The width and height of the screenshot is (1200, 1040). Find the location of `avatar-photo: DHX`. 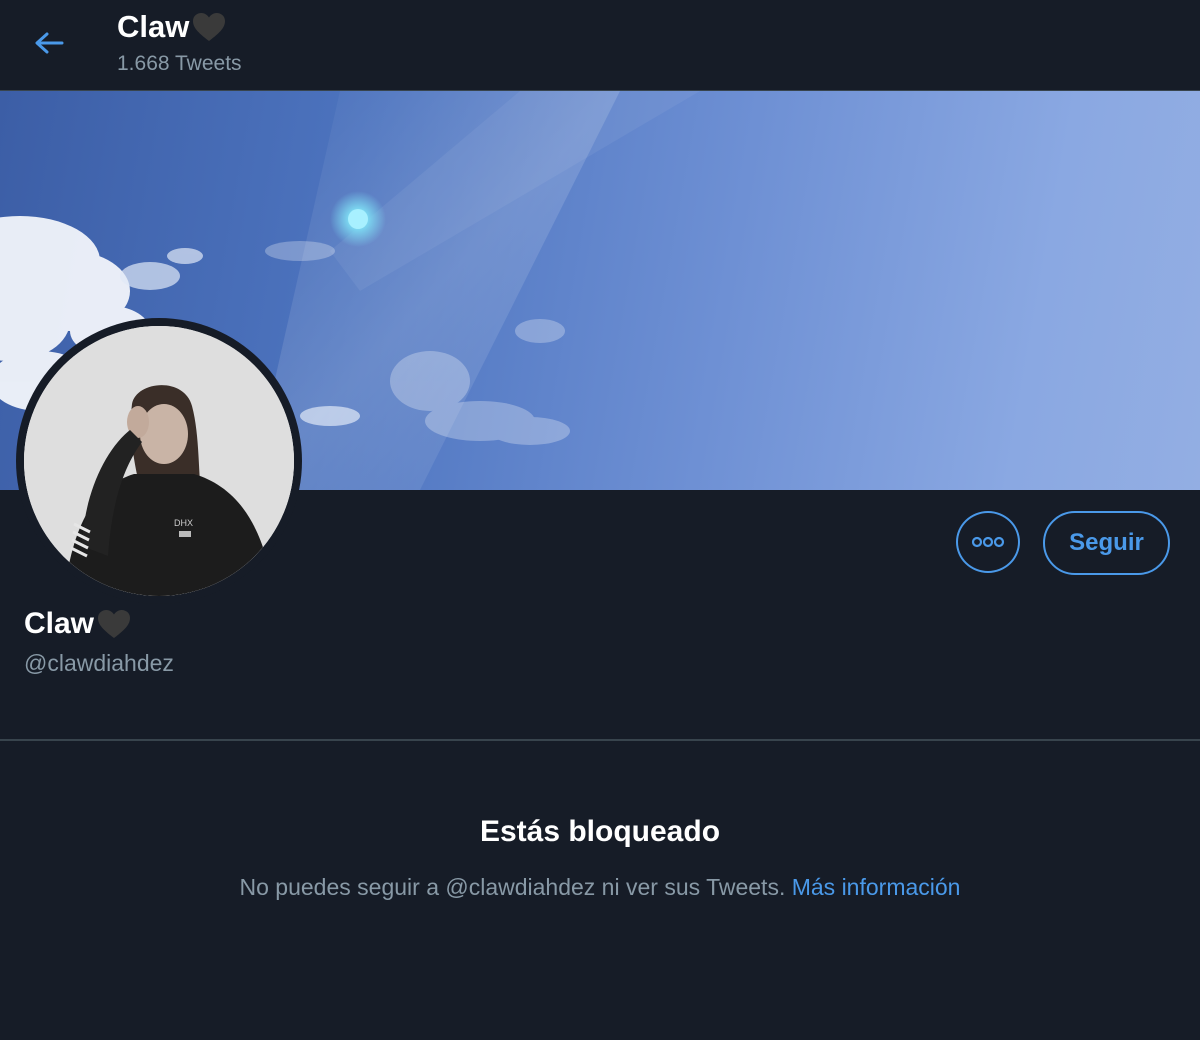

avatar-photo: DHX is located at coordinates (159, 461).